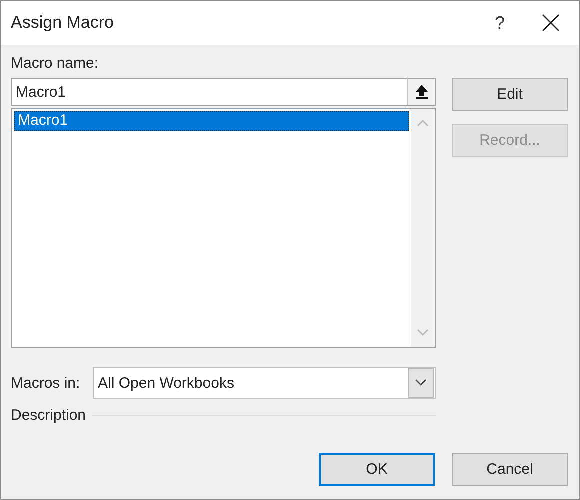  I want to click on scroll-bar, so click(423, 228).